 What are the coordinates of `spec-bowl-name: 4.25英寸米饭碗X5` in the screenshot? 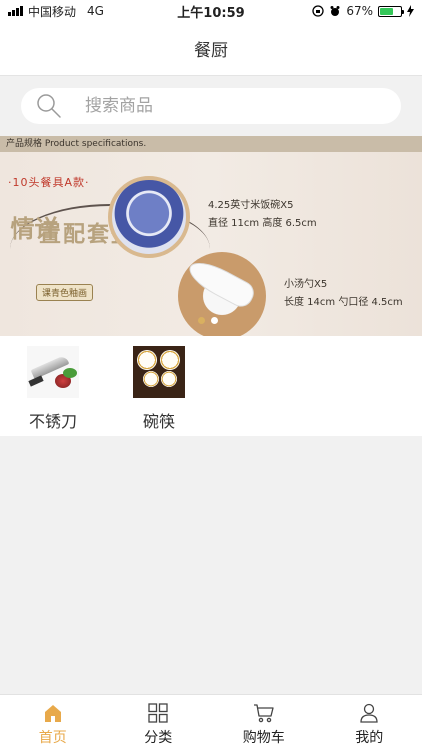 It's located at (251, 205).